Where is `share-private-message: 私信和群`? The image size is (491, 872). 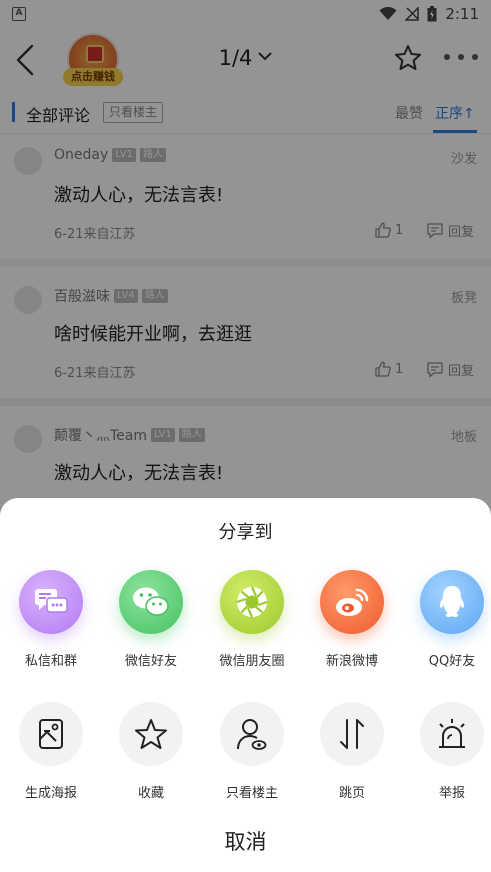
share-private-message: 私信和群 is located at coordinates (51, 619).